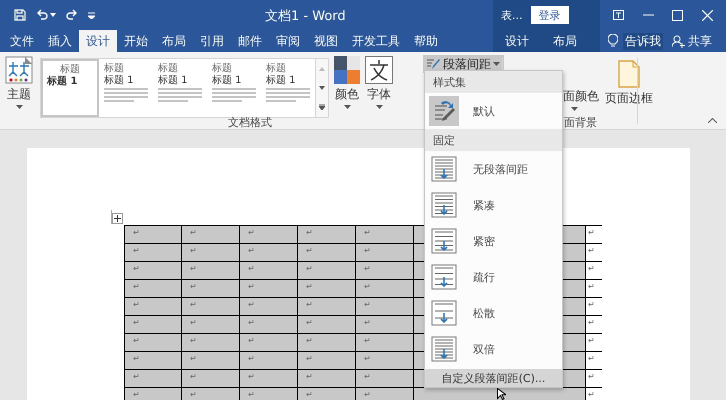  Describe the element at coordinates (22, 41) in the screenshot. I see `ribbon-tab: 文件` at that location.